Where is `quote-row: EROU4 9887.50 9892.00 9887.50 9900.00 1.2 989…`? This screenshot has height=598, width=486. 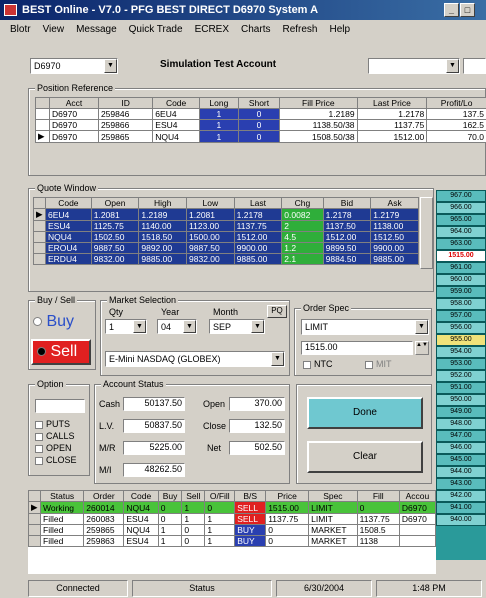
quote-row: EROU4 9887.50 9892.00 9887.50 9900.00 1.2 989… is located at coordinates (226, 248).